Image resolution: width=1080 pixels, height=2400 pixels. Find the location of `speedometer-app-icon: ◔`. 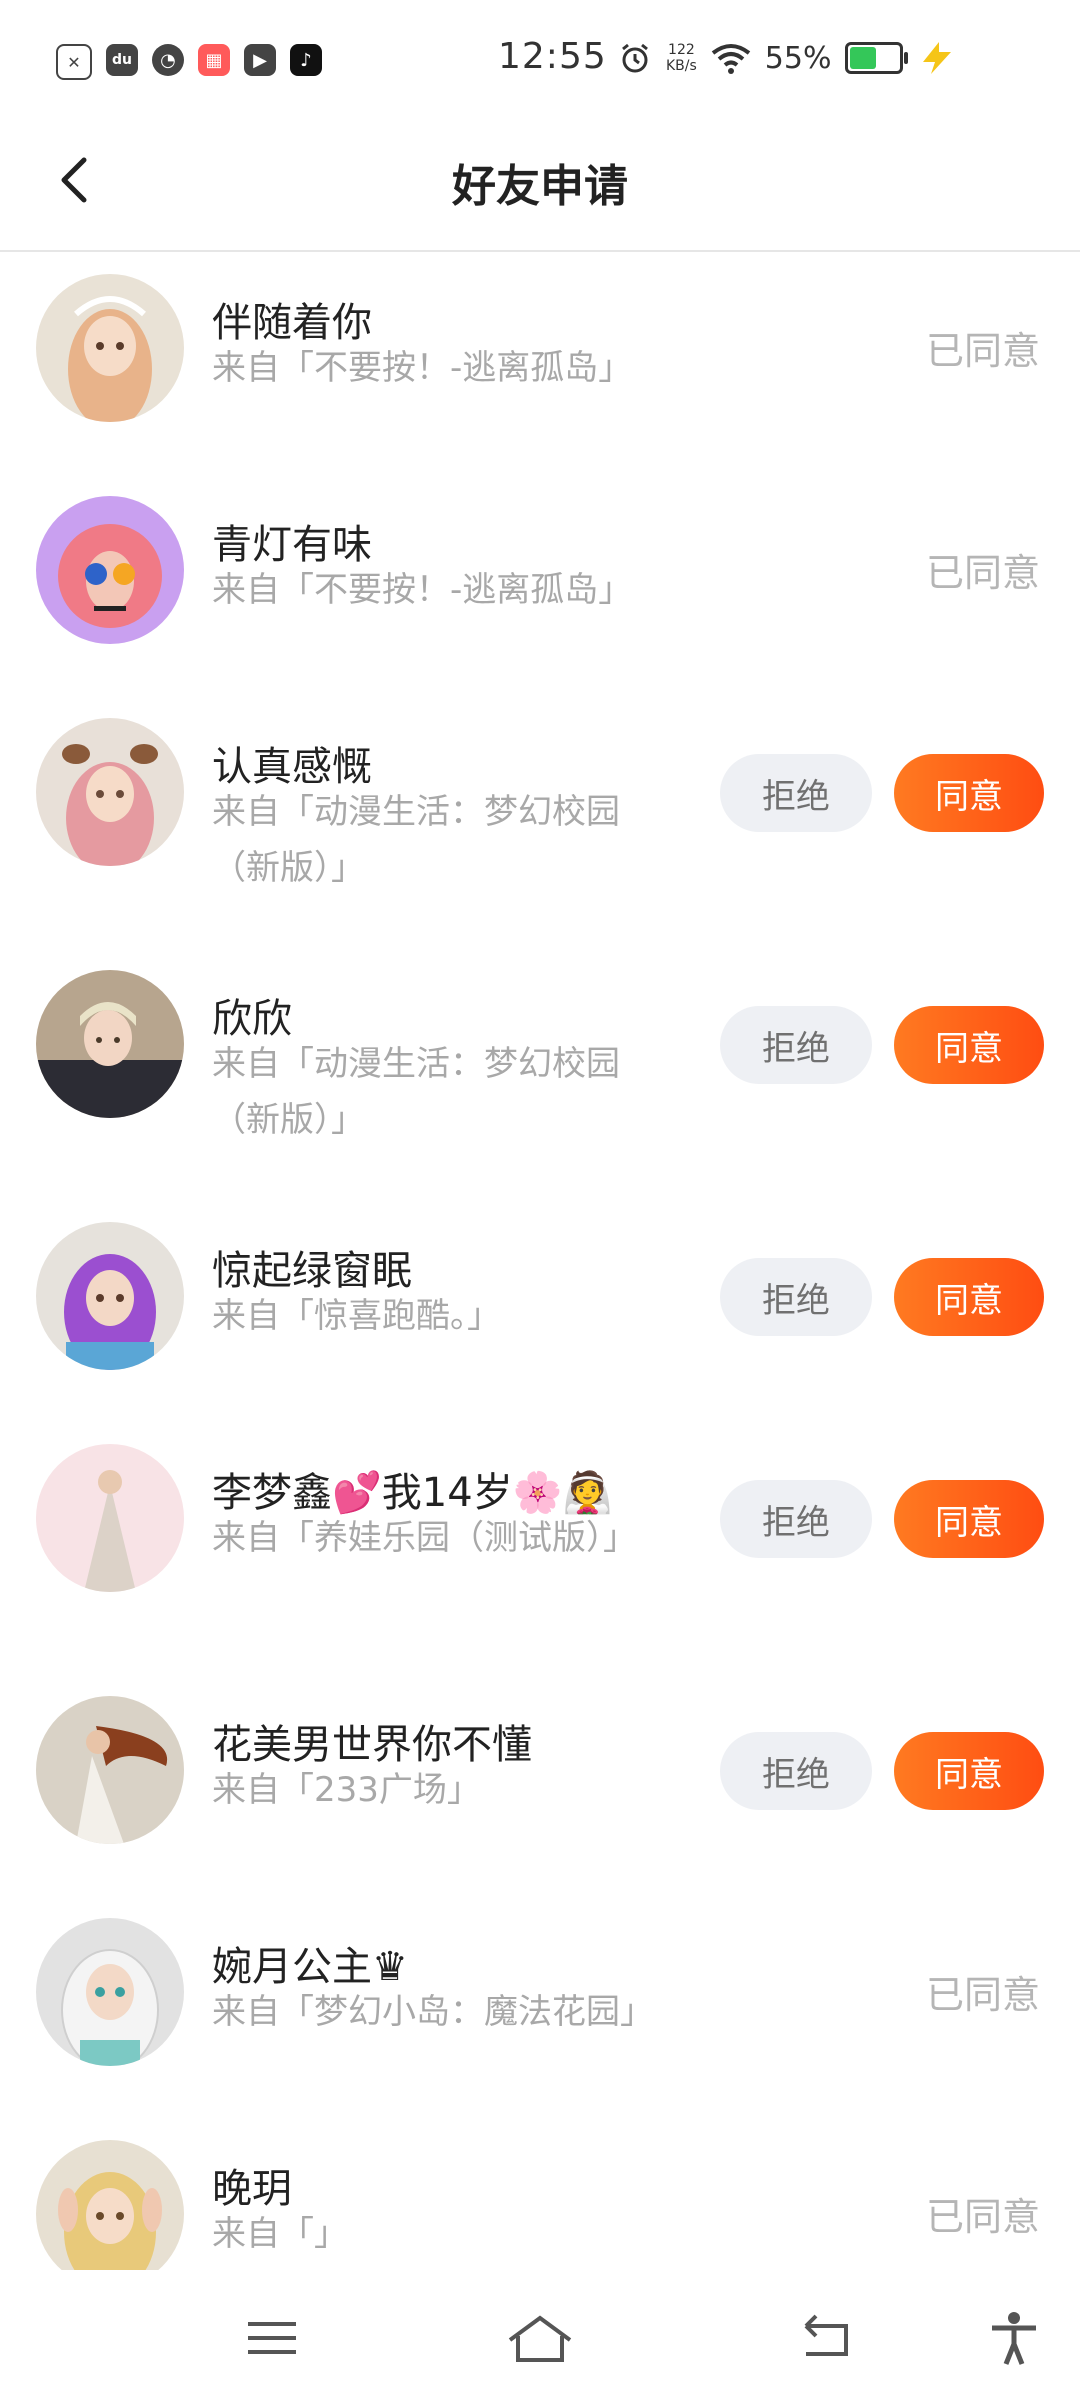

speedometer-app-icon: ◔ is located at coordinates (168, 60).